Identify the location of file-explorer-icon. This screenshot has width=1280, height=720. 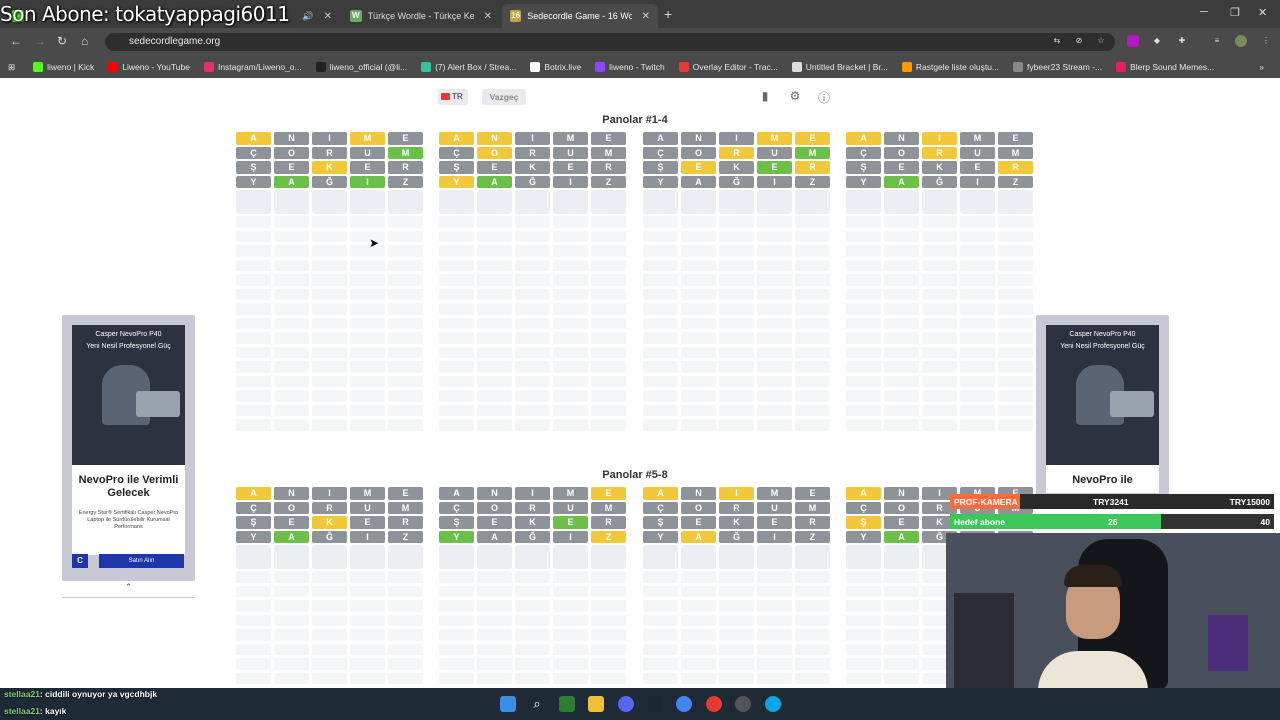
(596, 704).